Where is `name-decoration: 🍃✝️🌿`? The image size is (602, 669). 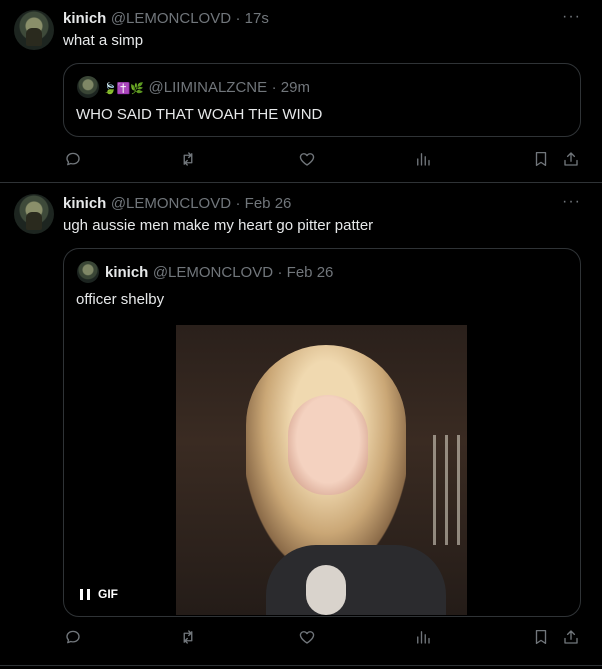 name-decoration: 🍃✝️🌿 is located at coordinates (124, 89).